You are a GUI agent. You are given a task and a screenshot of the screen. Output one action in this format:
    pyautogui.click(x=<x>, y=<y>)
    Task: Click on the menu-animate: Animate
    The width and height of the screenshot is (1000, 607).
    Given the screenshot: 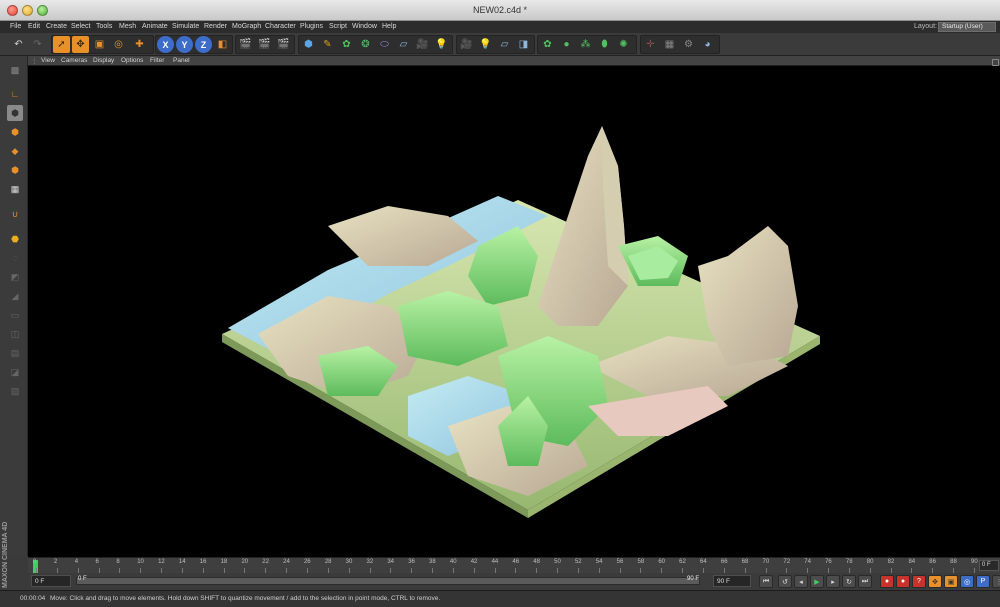 What is the action you would take?
    pyautogui.click(x=155, y=26)
    